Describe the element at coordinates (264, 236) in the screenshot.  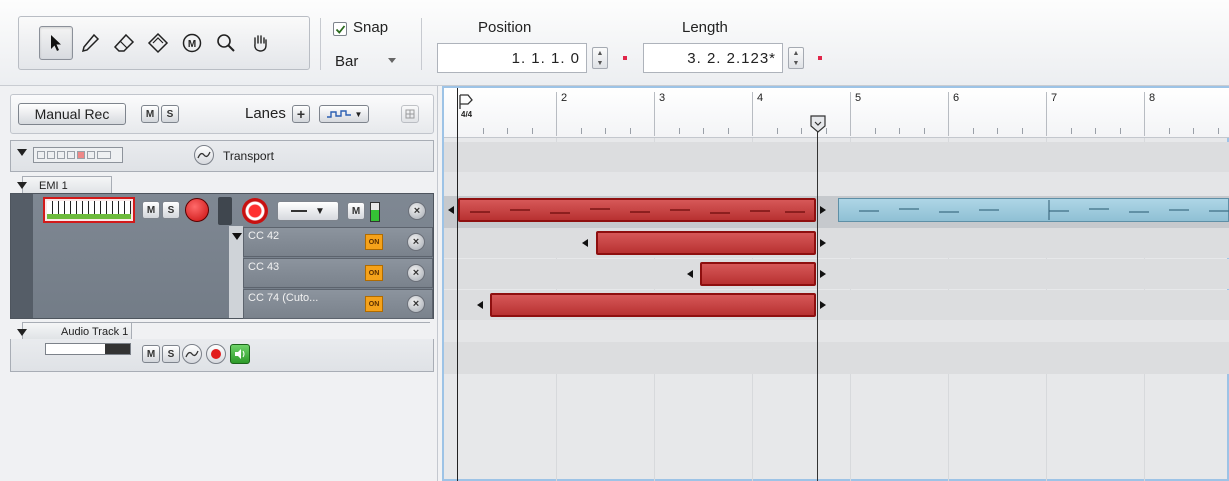
I see `cc42-lane-name: CC 42` at that location.